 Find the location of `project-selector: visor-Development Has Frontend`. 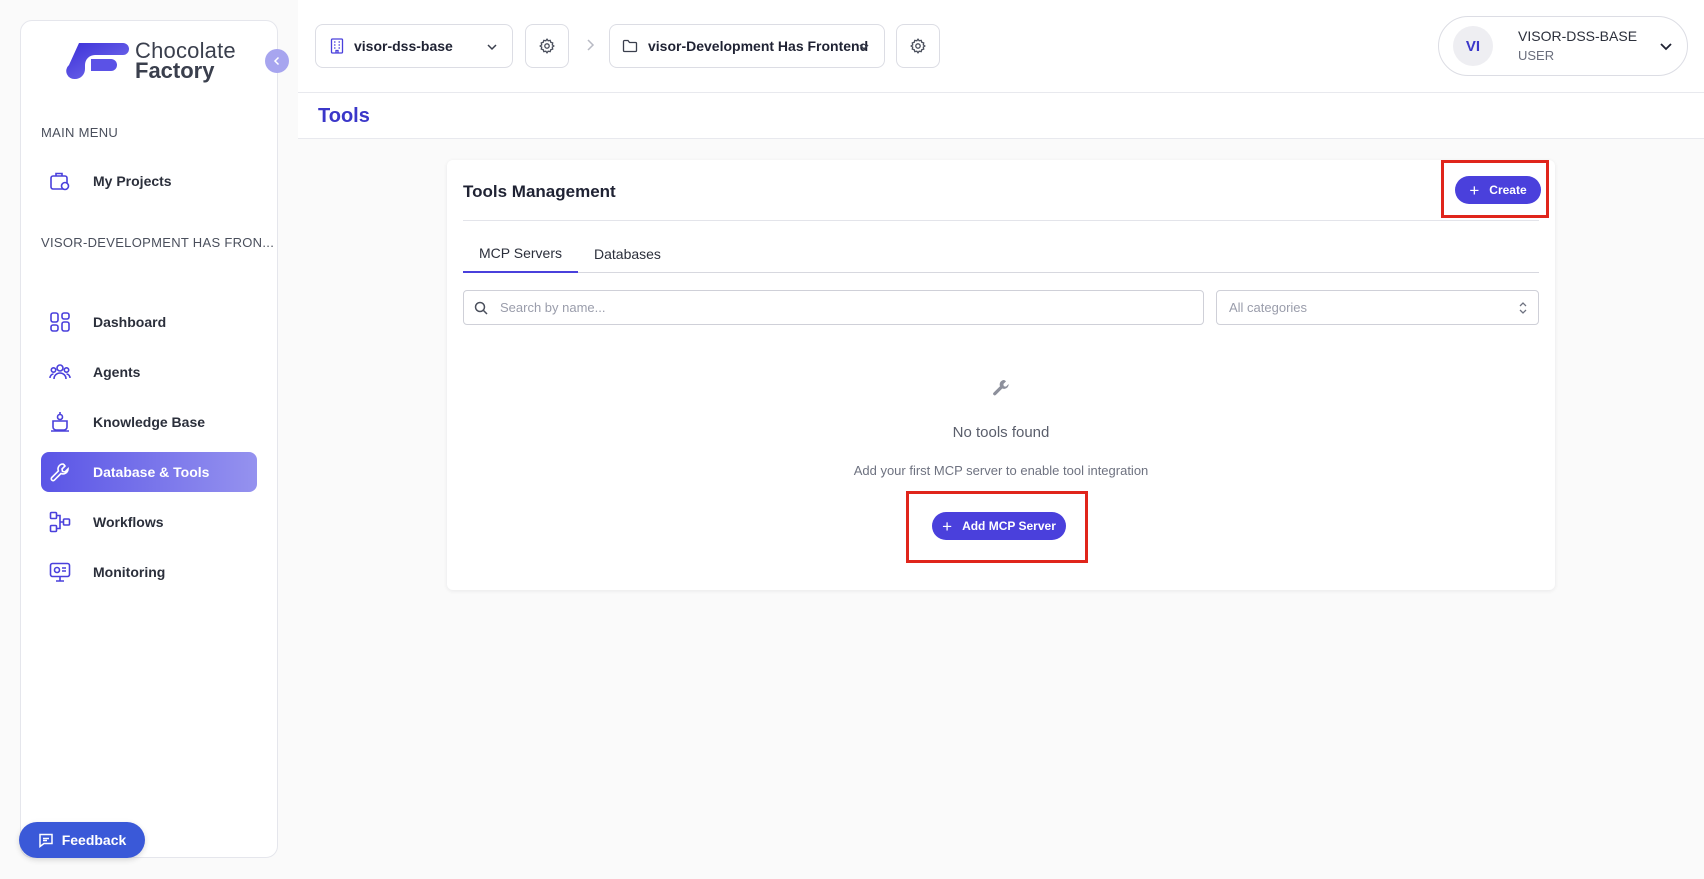

project-selector: visor-Development Has Frontend is located at coordinates (747, 46).